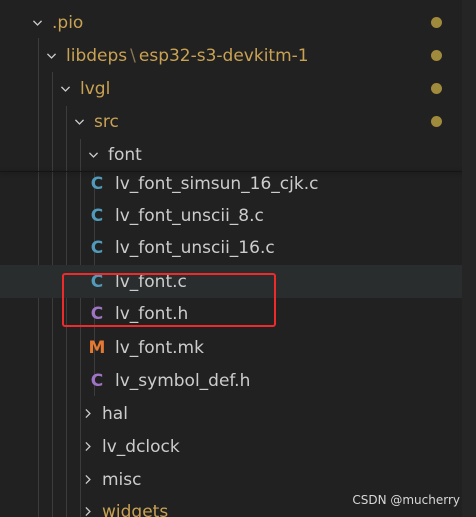 Image resolution: width=476 pixels, height=517 pixels. What do you see at coordinates (95, 88) in the screenshot?
I see `folder-label: lvgl` at bounding box center [95, 88].